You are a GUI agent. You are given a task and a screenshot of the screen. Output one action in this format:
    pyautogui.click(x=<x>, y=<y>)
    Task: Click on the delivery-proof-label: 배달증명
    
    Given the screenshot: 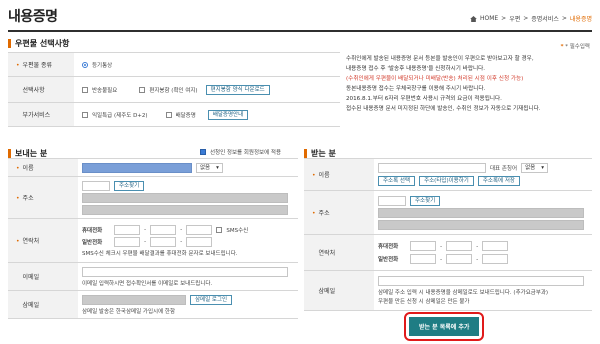 What is the action you would take?
    pyautogui.click(x=185, y=115)
    